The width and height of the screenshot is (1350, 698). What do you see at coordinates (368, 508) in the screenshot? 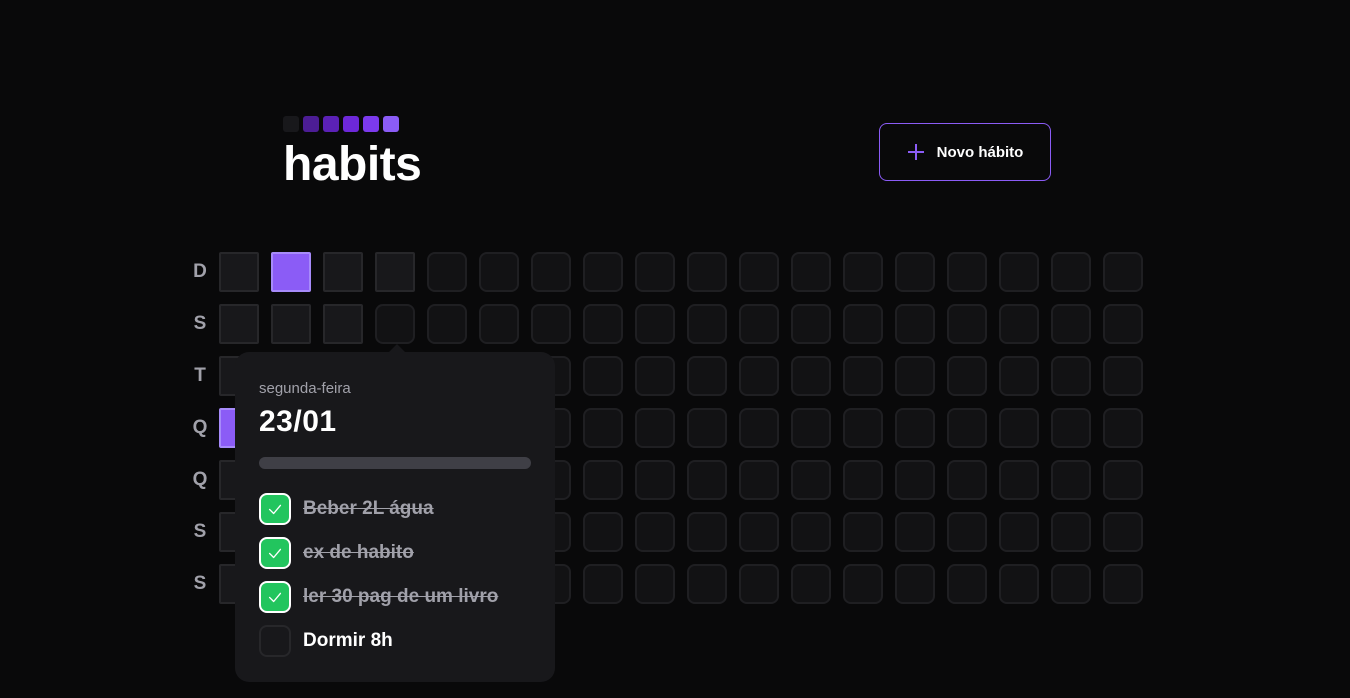
I see `habit-label: Beber 2L água` at bounding box center [368, 508].